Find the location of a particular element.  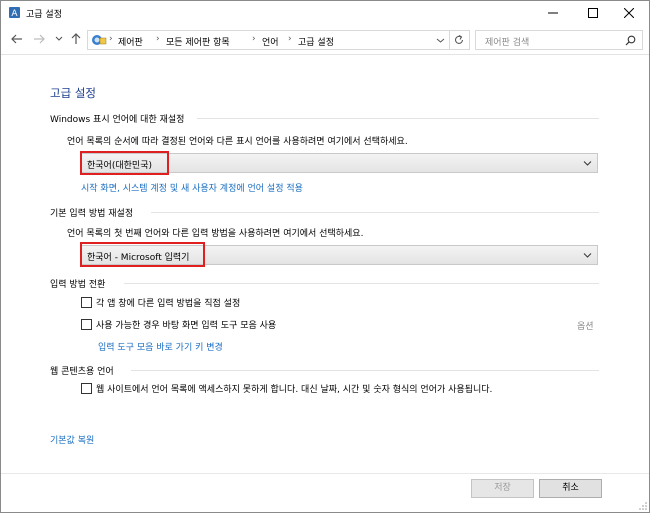

cancel-button: 취소 is located at coordinates (570, 488).